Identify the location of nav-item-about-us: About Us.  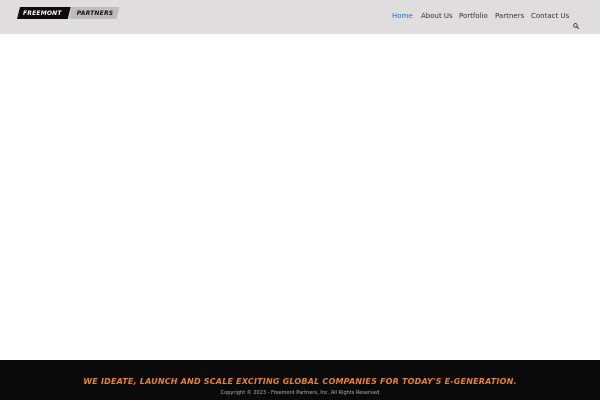
(437, 16).